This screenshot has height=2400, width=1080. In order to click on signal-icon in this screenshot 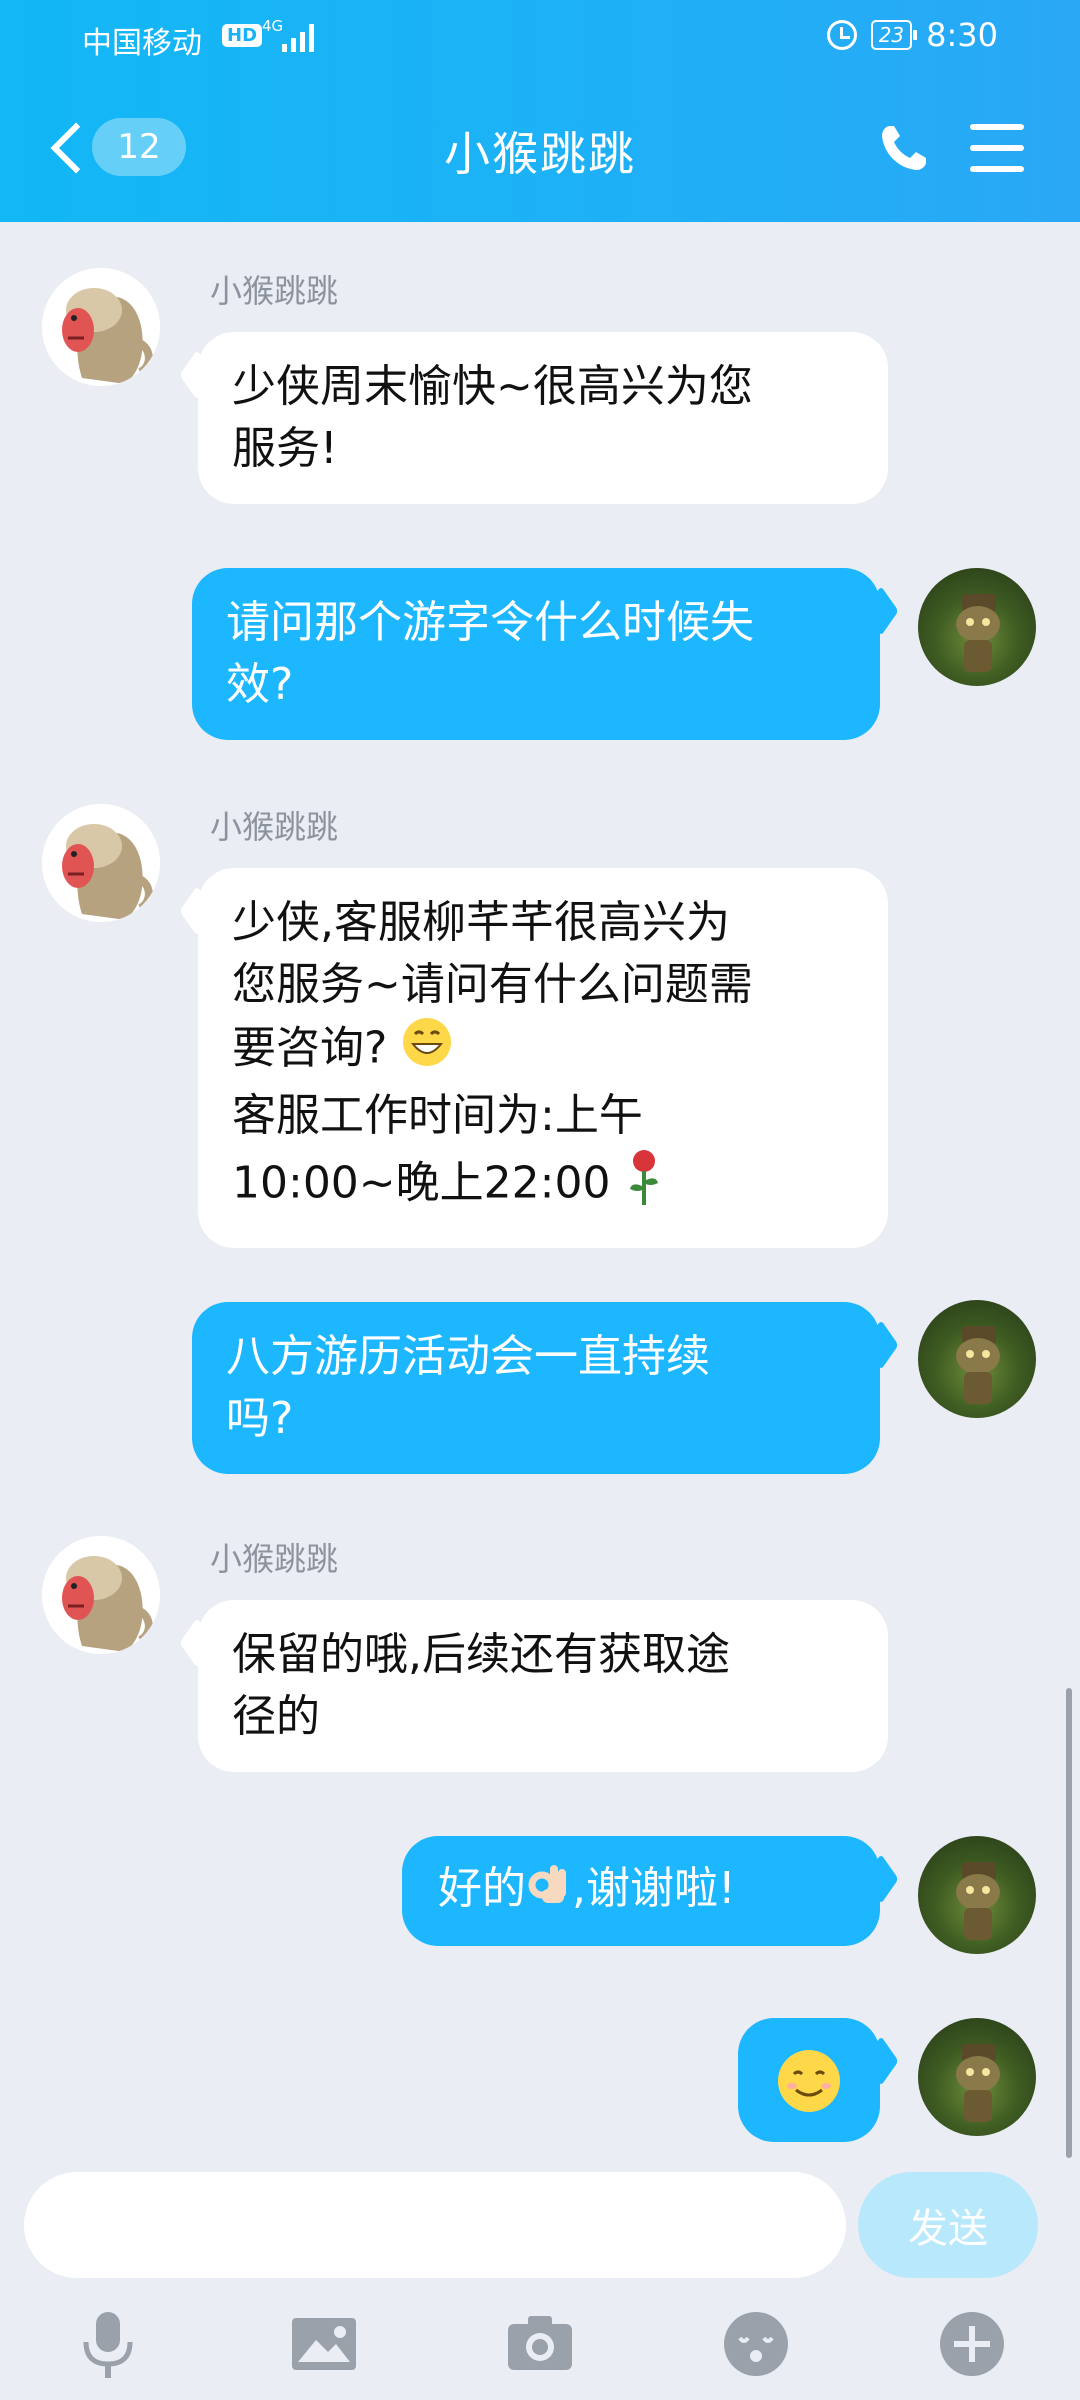, I will do `click(298, 37)`.